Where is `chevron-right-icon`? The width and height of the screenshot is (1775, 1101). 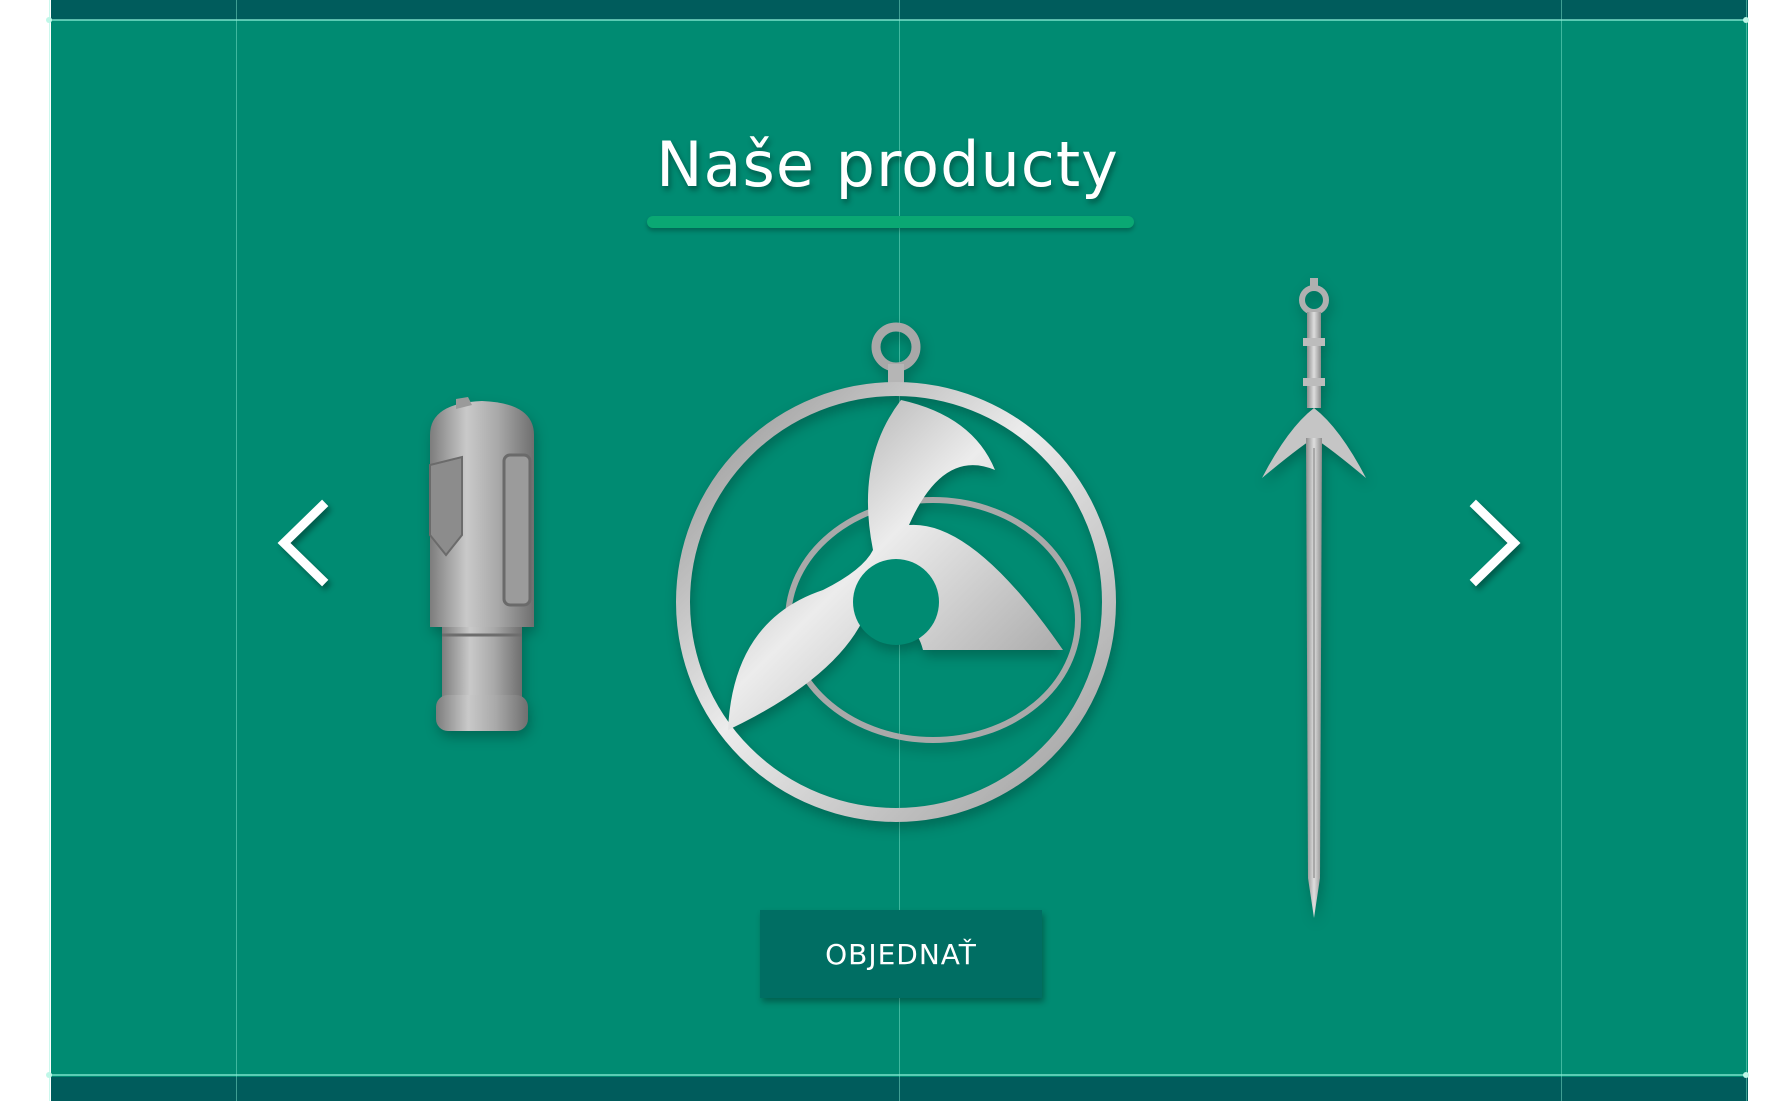
chevron-right-icon is located at coordinates (1495, 543).